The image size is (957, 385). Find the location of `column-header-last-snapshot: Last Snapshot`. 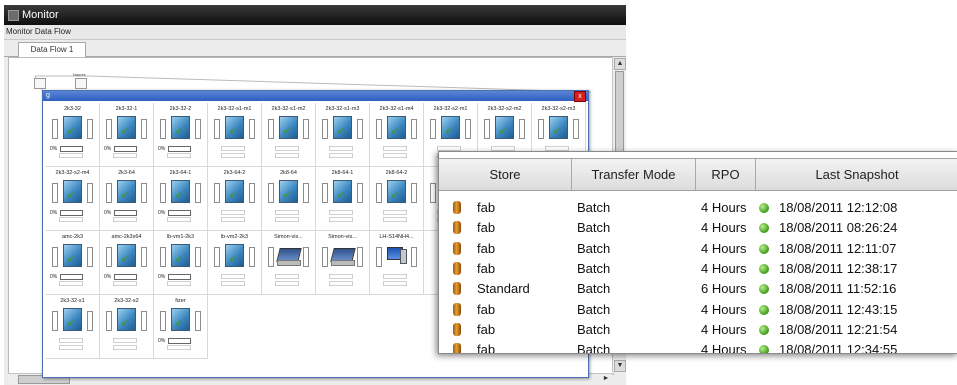

column-header-last-snapshot: Last Snapshot is located at coordinates (856, 174).